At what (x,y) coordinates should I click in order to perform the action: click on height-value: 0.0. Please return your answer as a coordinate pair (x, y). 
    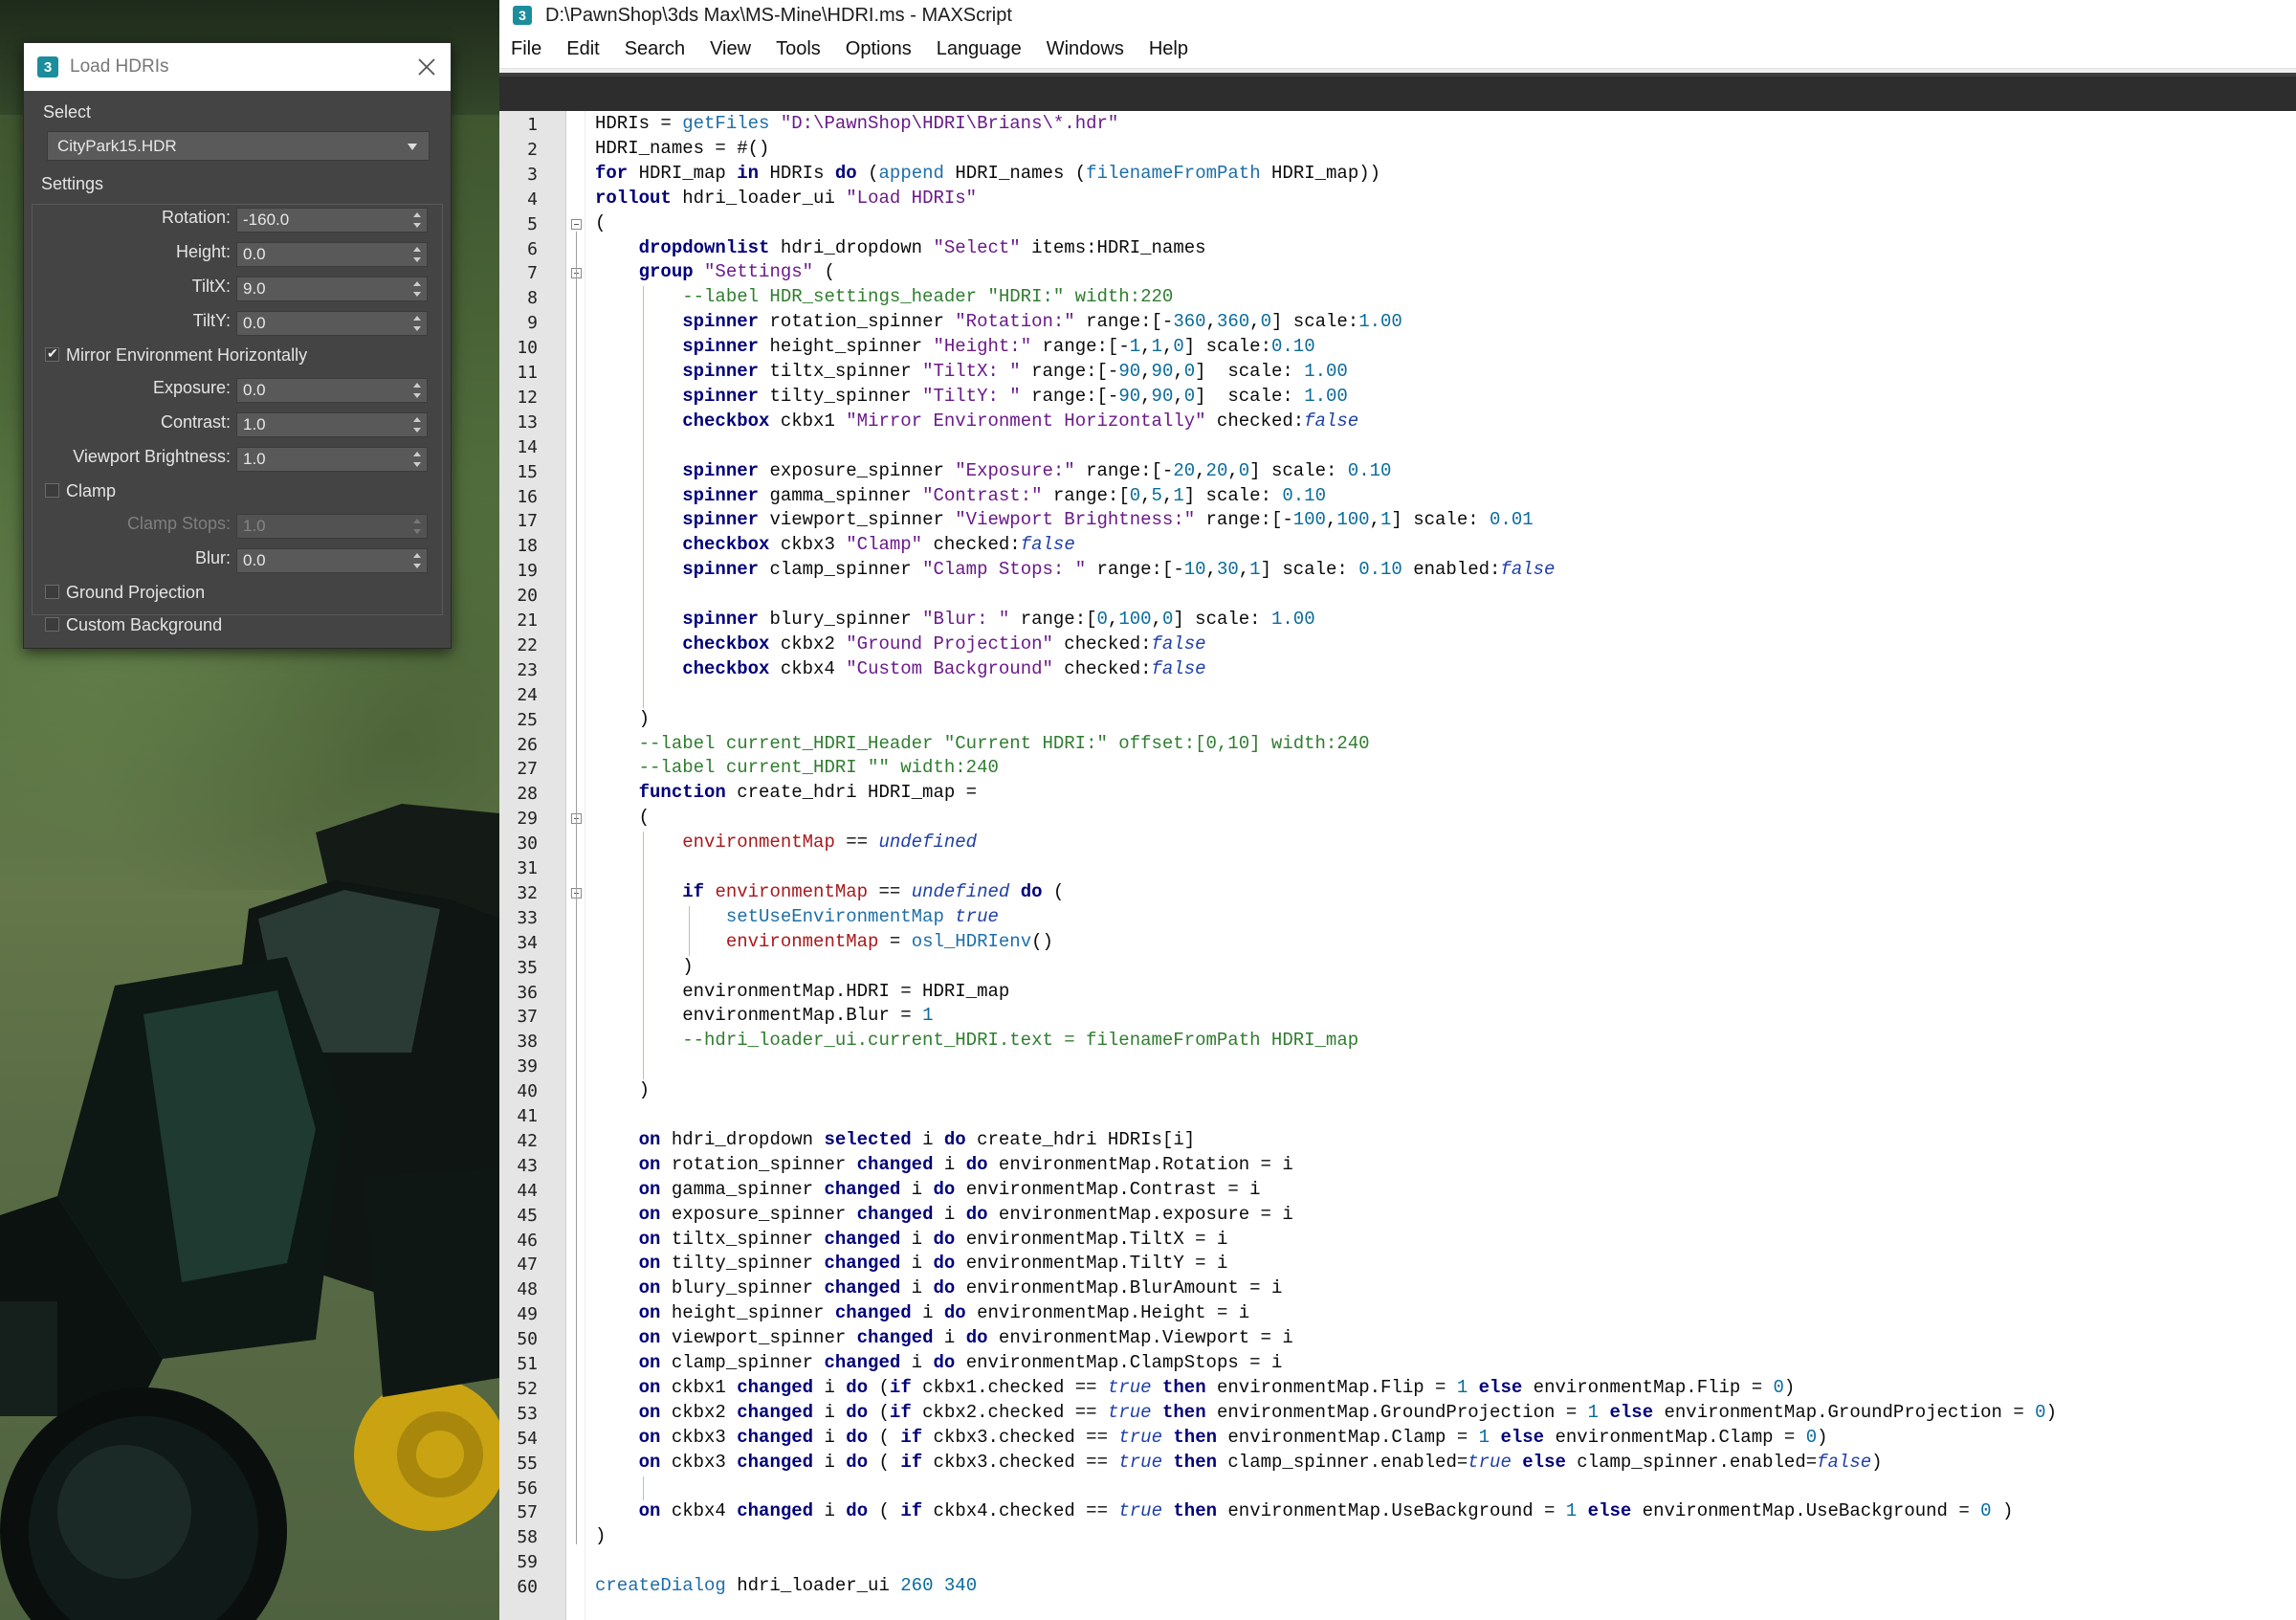
    Looking at the image, I should click on (254, 254).